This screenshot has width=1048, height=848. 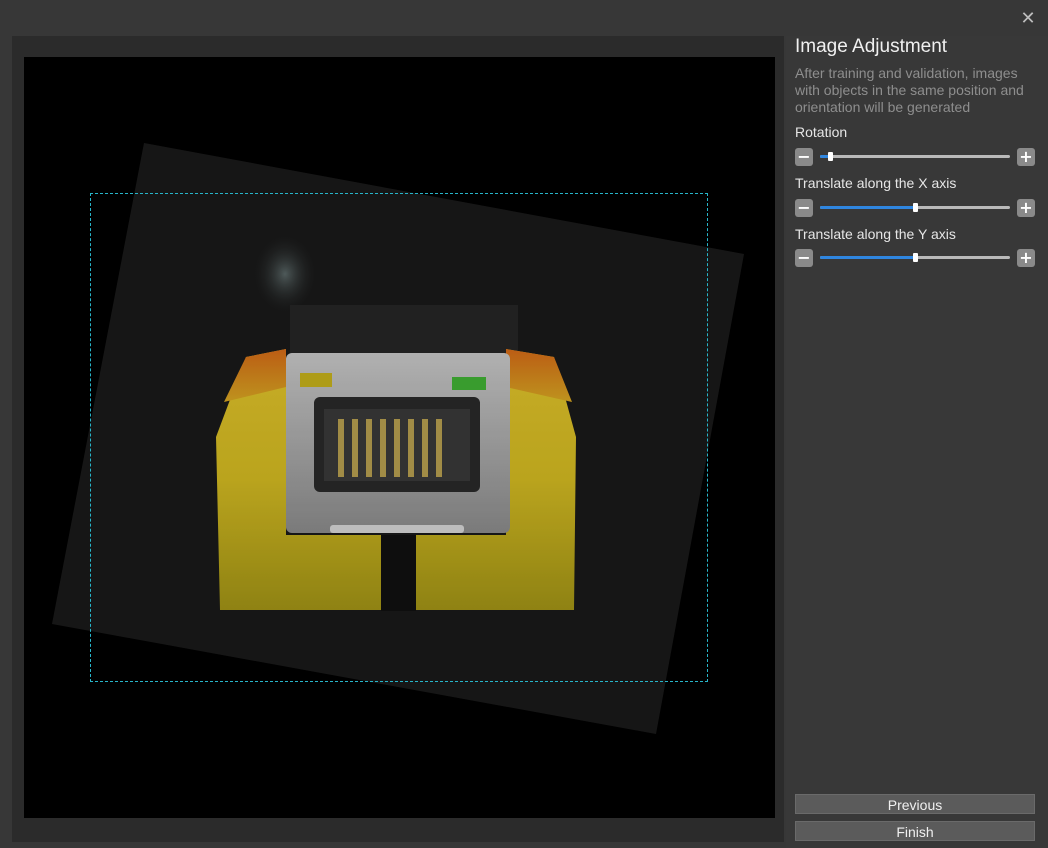 What do you see at coordinates (867, 257) in the screenshot?
I see `translate-y-slider-fill` at bounding box center [867, 257].